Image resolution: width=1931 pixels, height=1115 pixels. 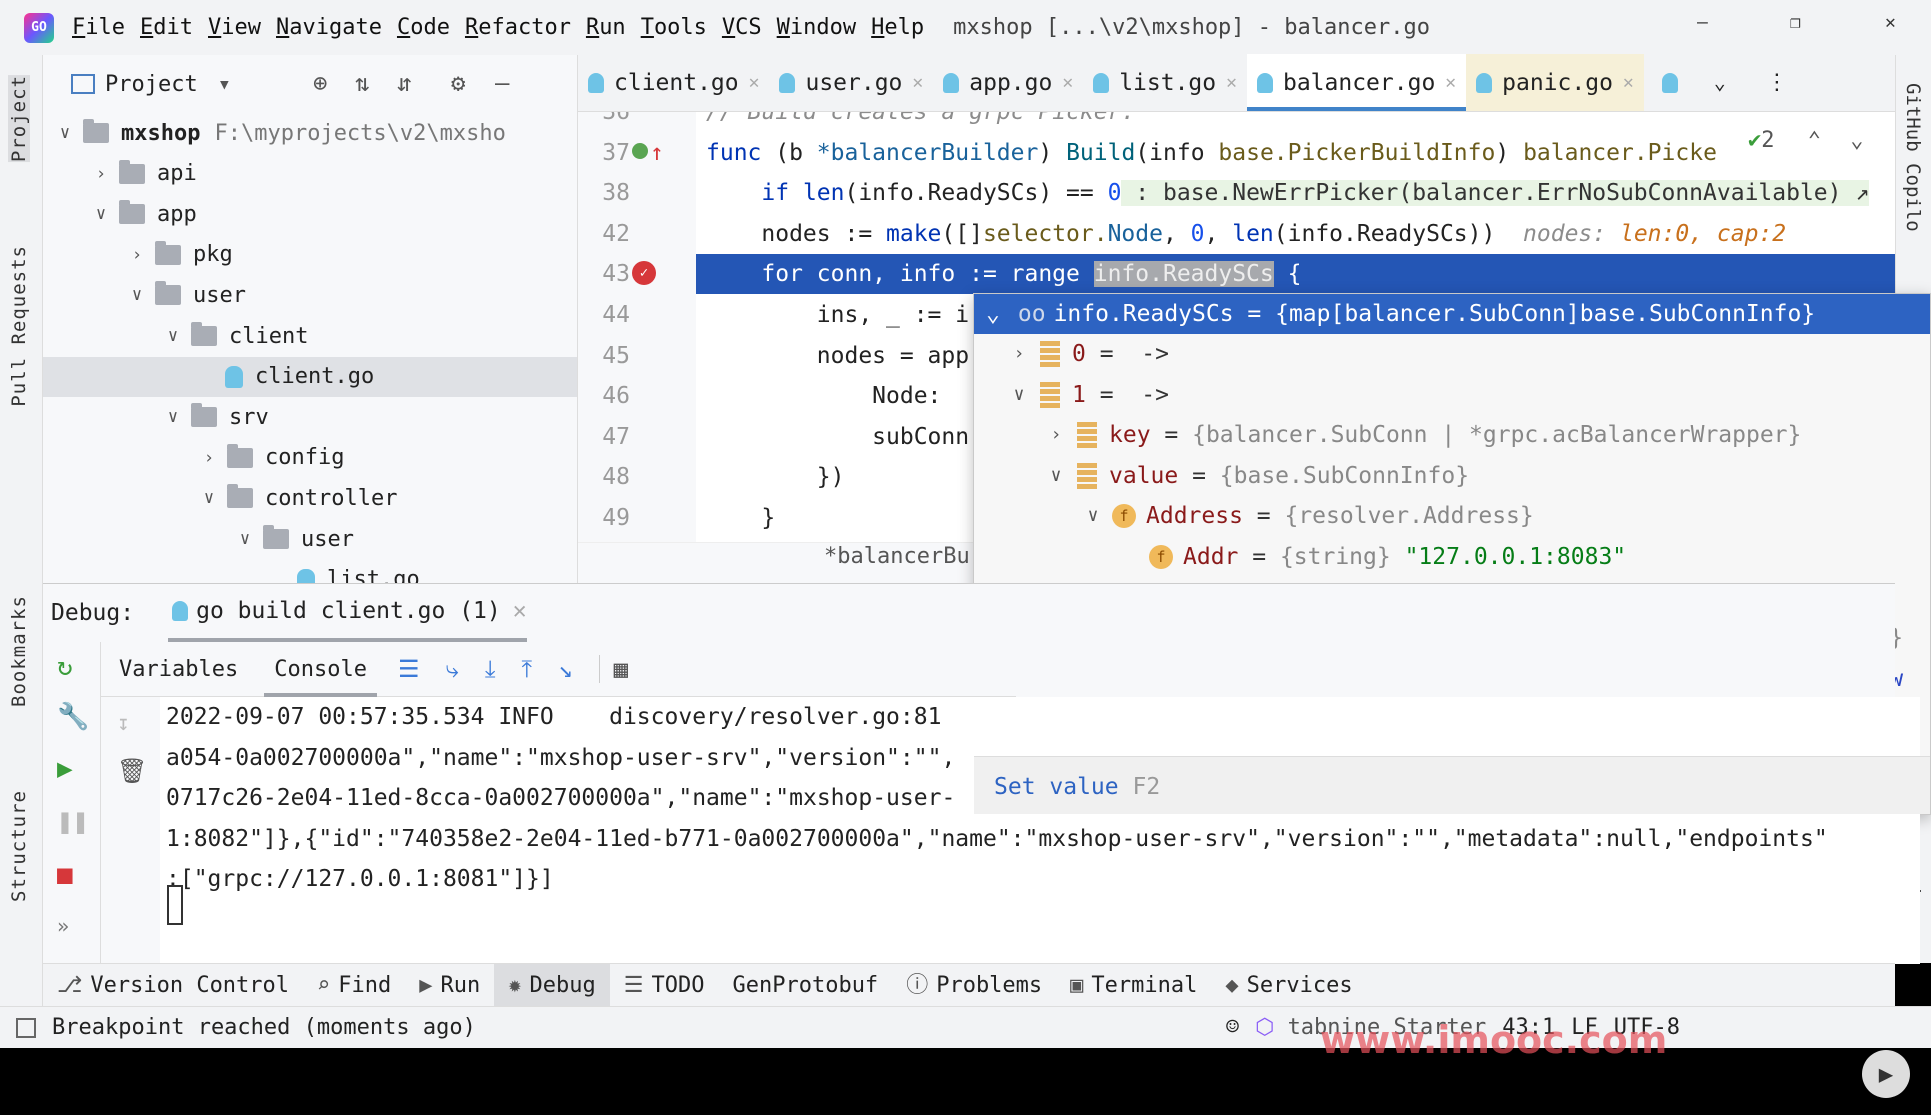 What do you see at coordinates (851, 82) in the screenshot?
I see `tab-user-go: user.go ✕` at bounding box center [851, 82].